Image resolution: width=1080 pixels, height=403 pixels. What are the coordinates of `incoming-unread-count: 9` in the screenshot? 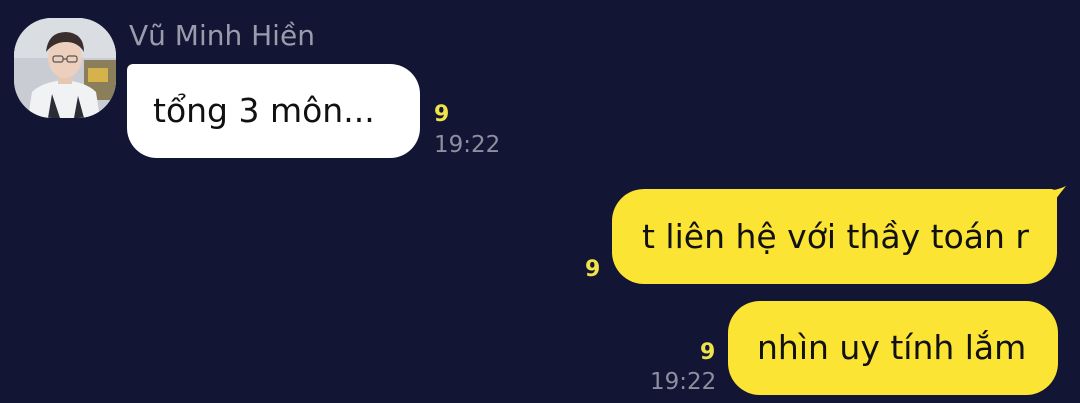 It's located at (442, 114).